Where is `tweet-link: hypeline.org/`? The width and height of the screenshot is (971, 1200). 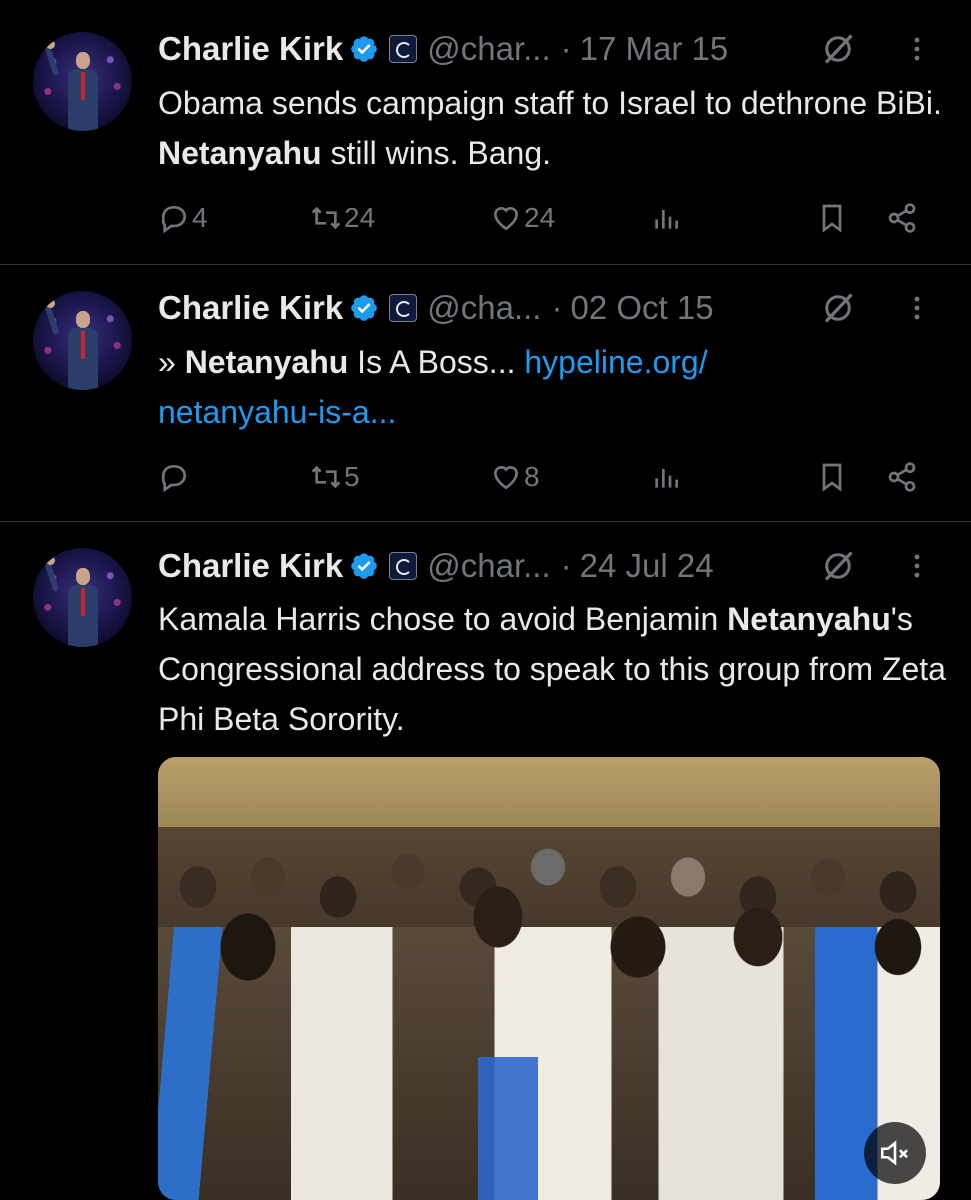 tweet-link: hypeline.org/ is located at coordinates (615, 362).